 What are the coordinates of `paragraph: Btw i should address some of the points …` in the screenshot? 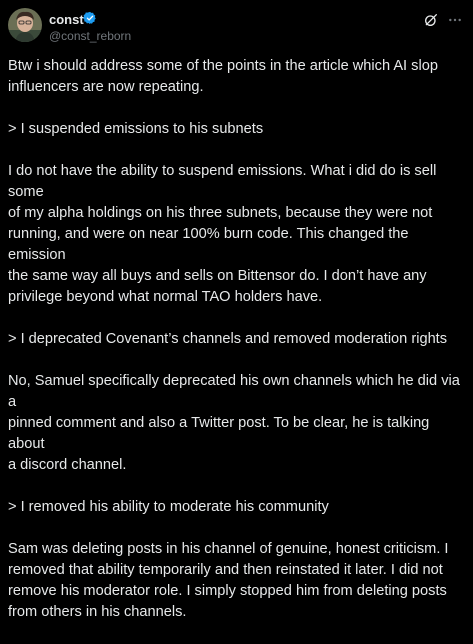 It's located at (223, 76).